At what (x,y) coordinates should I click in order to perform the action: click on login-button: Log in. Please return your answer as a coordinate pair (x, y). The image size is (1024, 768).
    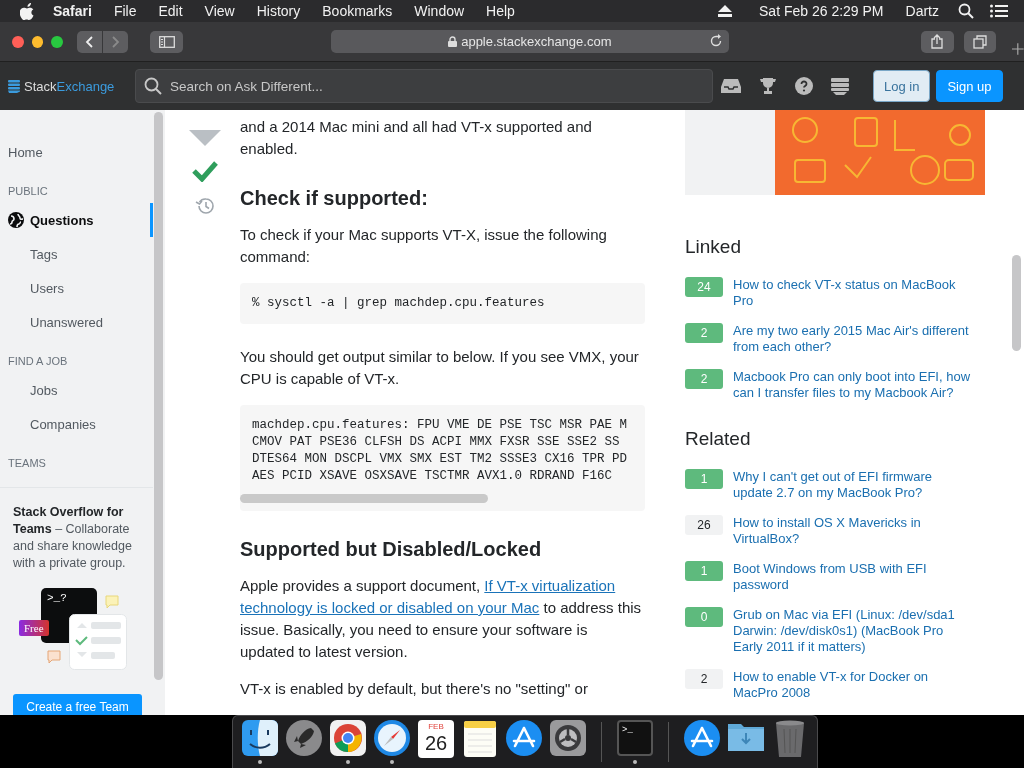
    Looking at the image, I should click on (902, 86).